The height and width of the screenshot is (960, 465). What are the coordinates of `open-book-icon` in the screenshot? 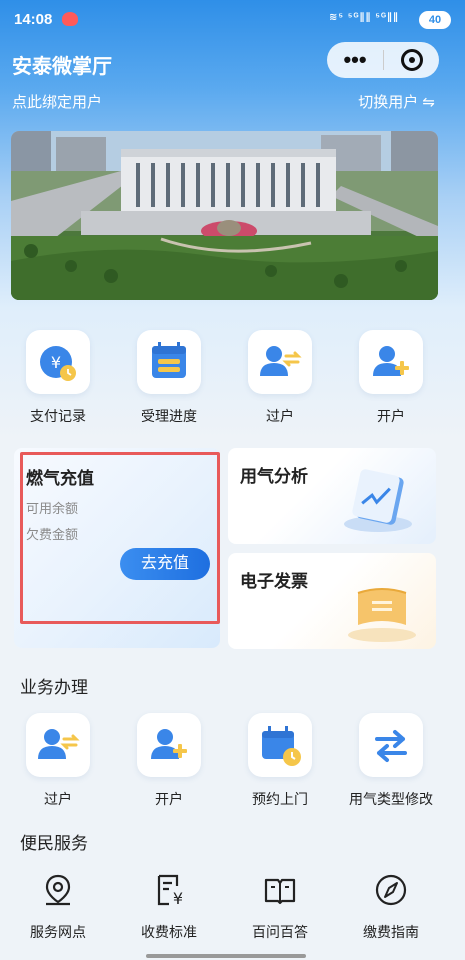 It's located at (280, 891).